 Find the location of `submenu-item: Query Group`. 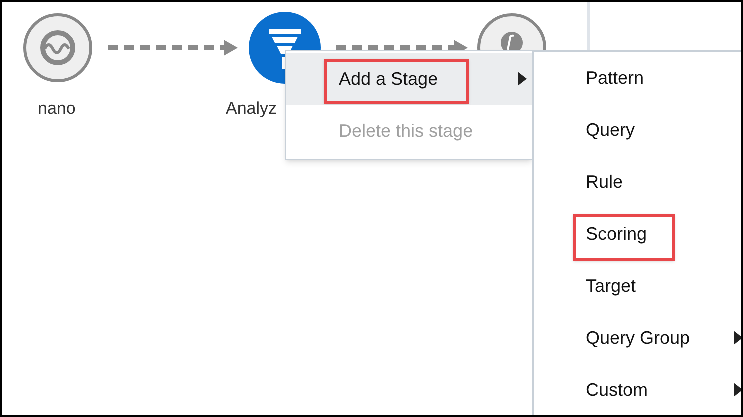

submenu-item: Query Group is located at coordinates (637, 338).